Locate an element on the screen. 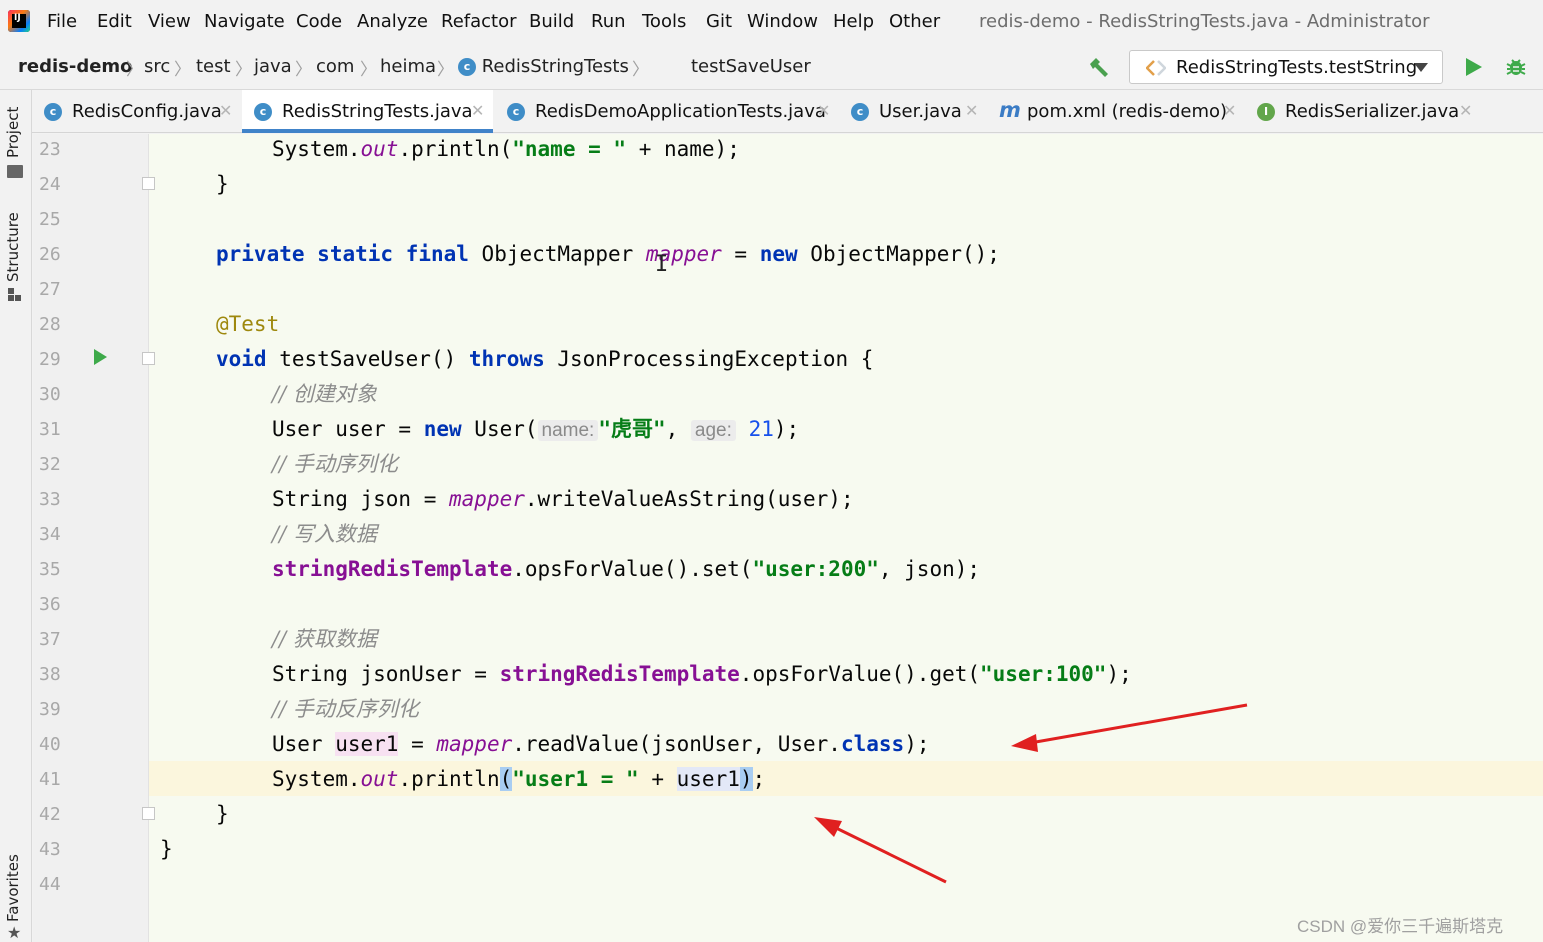  menu-window: Window is located at coordinates (782, 21).